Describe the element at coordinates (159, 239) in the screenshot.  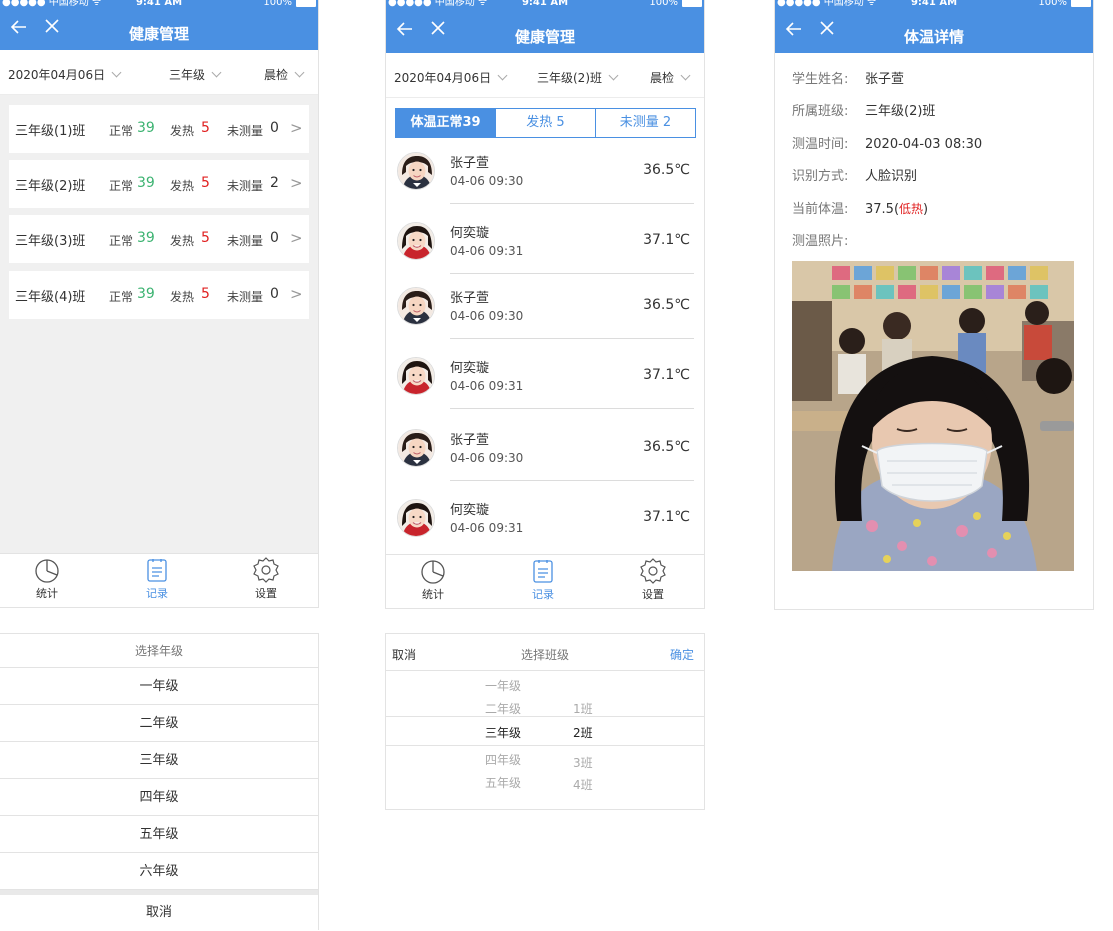
I see `class-row: 三年级(3)班 正常 39 发热 5 未测量 0 >` at that location.